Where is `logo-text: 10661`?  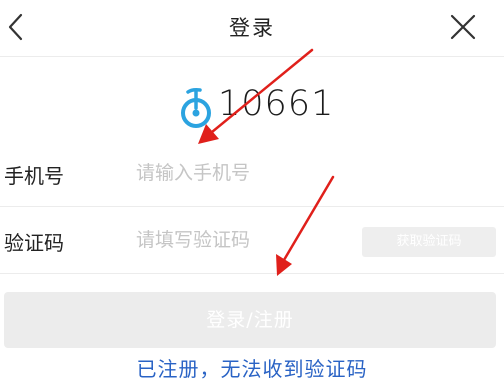
logo-text: 10661 is located at coordinates (276, 104).